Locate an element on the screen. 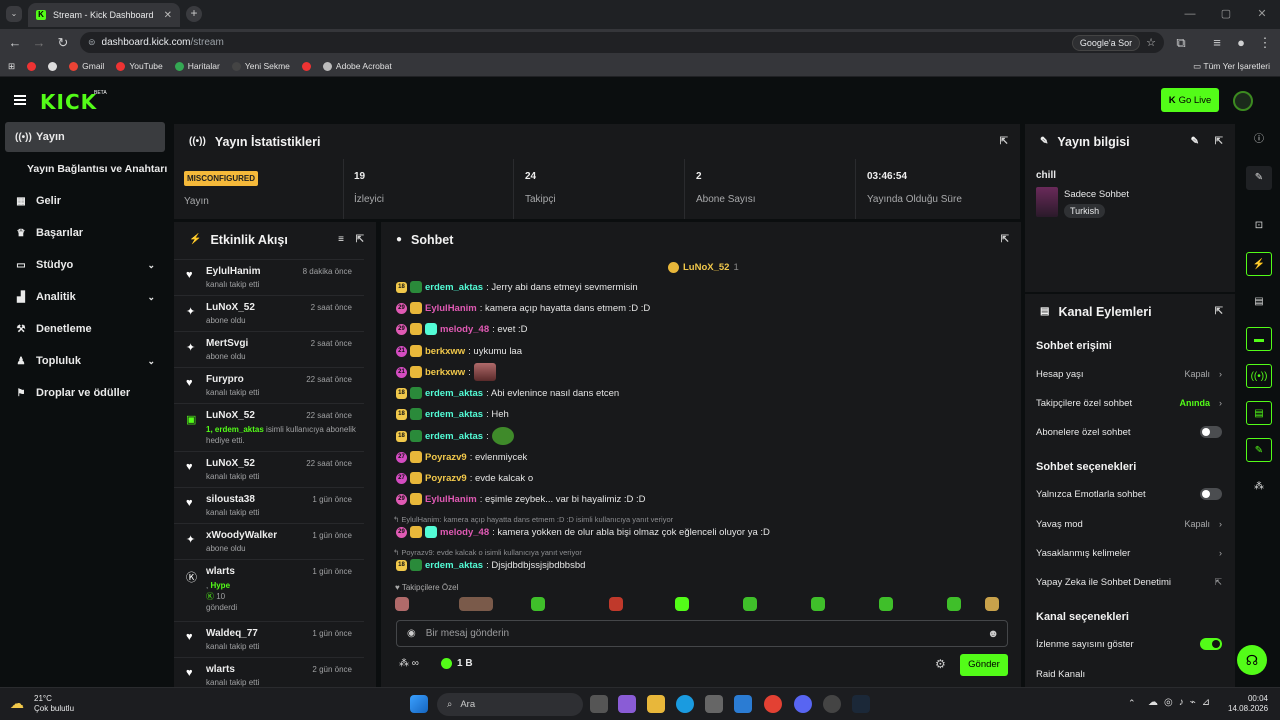 Image resolution: width=1280 pixels, height=720 pixels. activity-item: ✦ xWoodyWalker 1 gün önce abone oldu is located at coordinates (269, 541).